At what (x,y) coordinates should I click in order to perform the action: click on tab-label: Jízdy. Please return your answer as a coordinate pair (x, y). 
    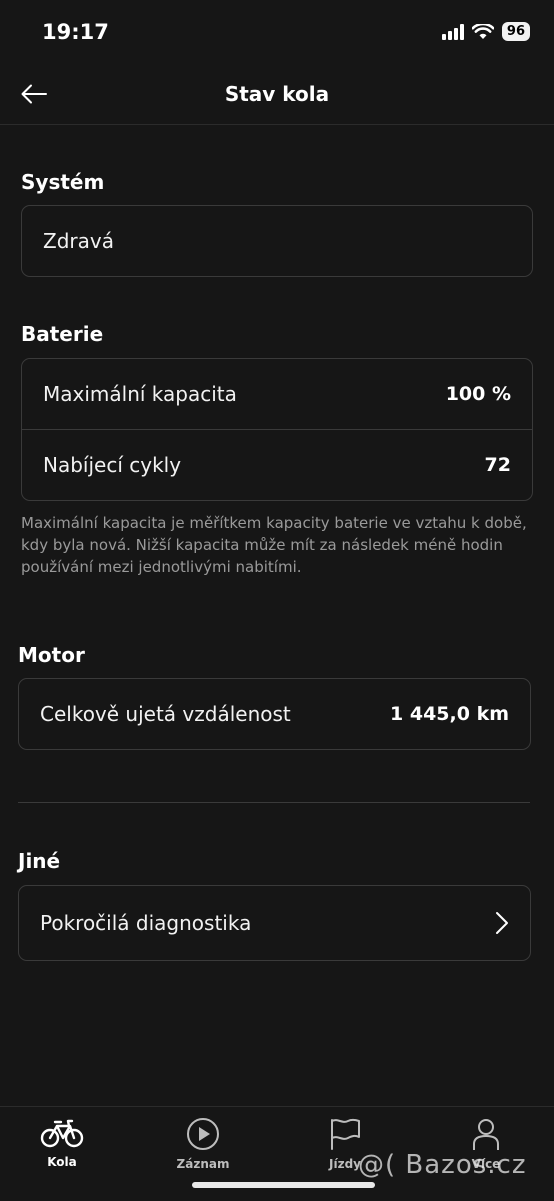
    Looking at the image, I should click on (345, 1164).